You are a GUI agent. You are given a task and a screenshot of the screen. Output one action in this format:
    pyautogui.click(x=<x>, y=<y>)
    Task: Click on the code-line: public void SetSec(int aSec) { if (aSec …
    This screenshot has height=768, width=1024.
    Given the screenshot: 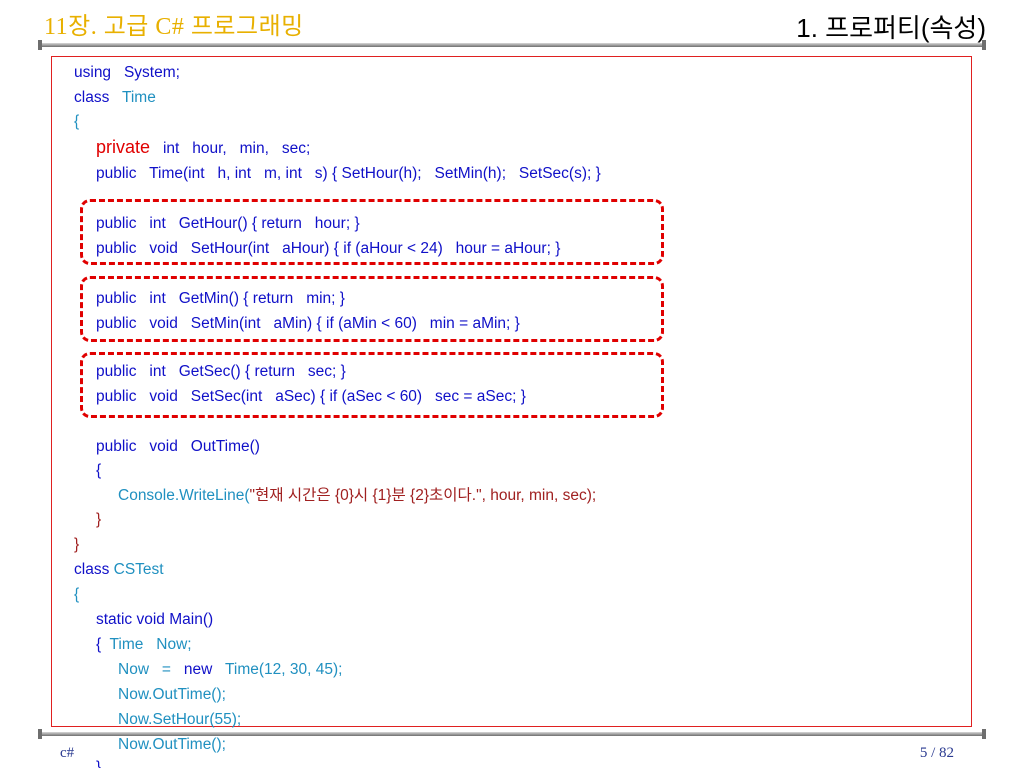 What is the action you would take?
    pyautogui.click(x=311, y=396)
    